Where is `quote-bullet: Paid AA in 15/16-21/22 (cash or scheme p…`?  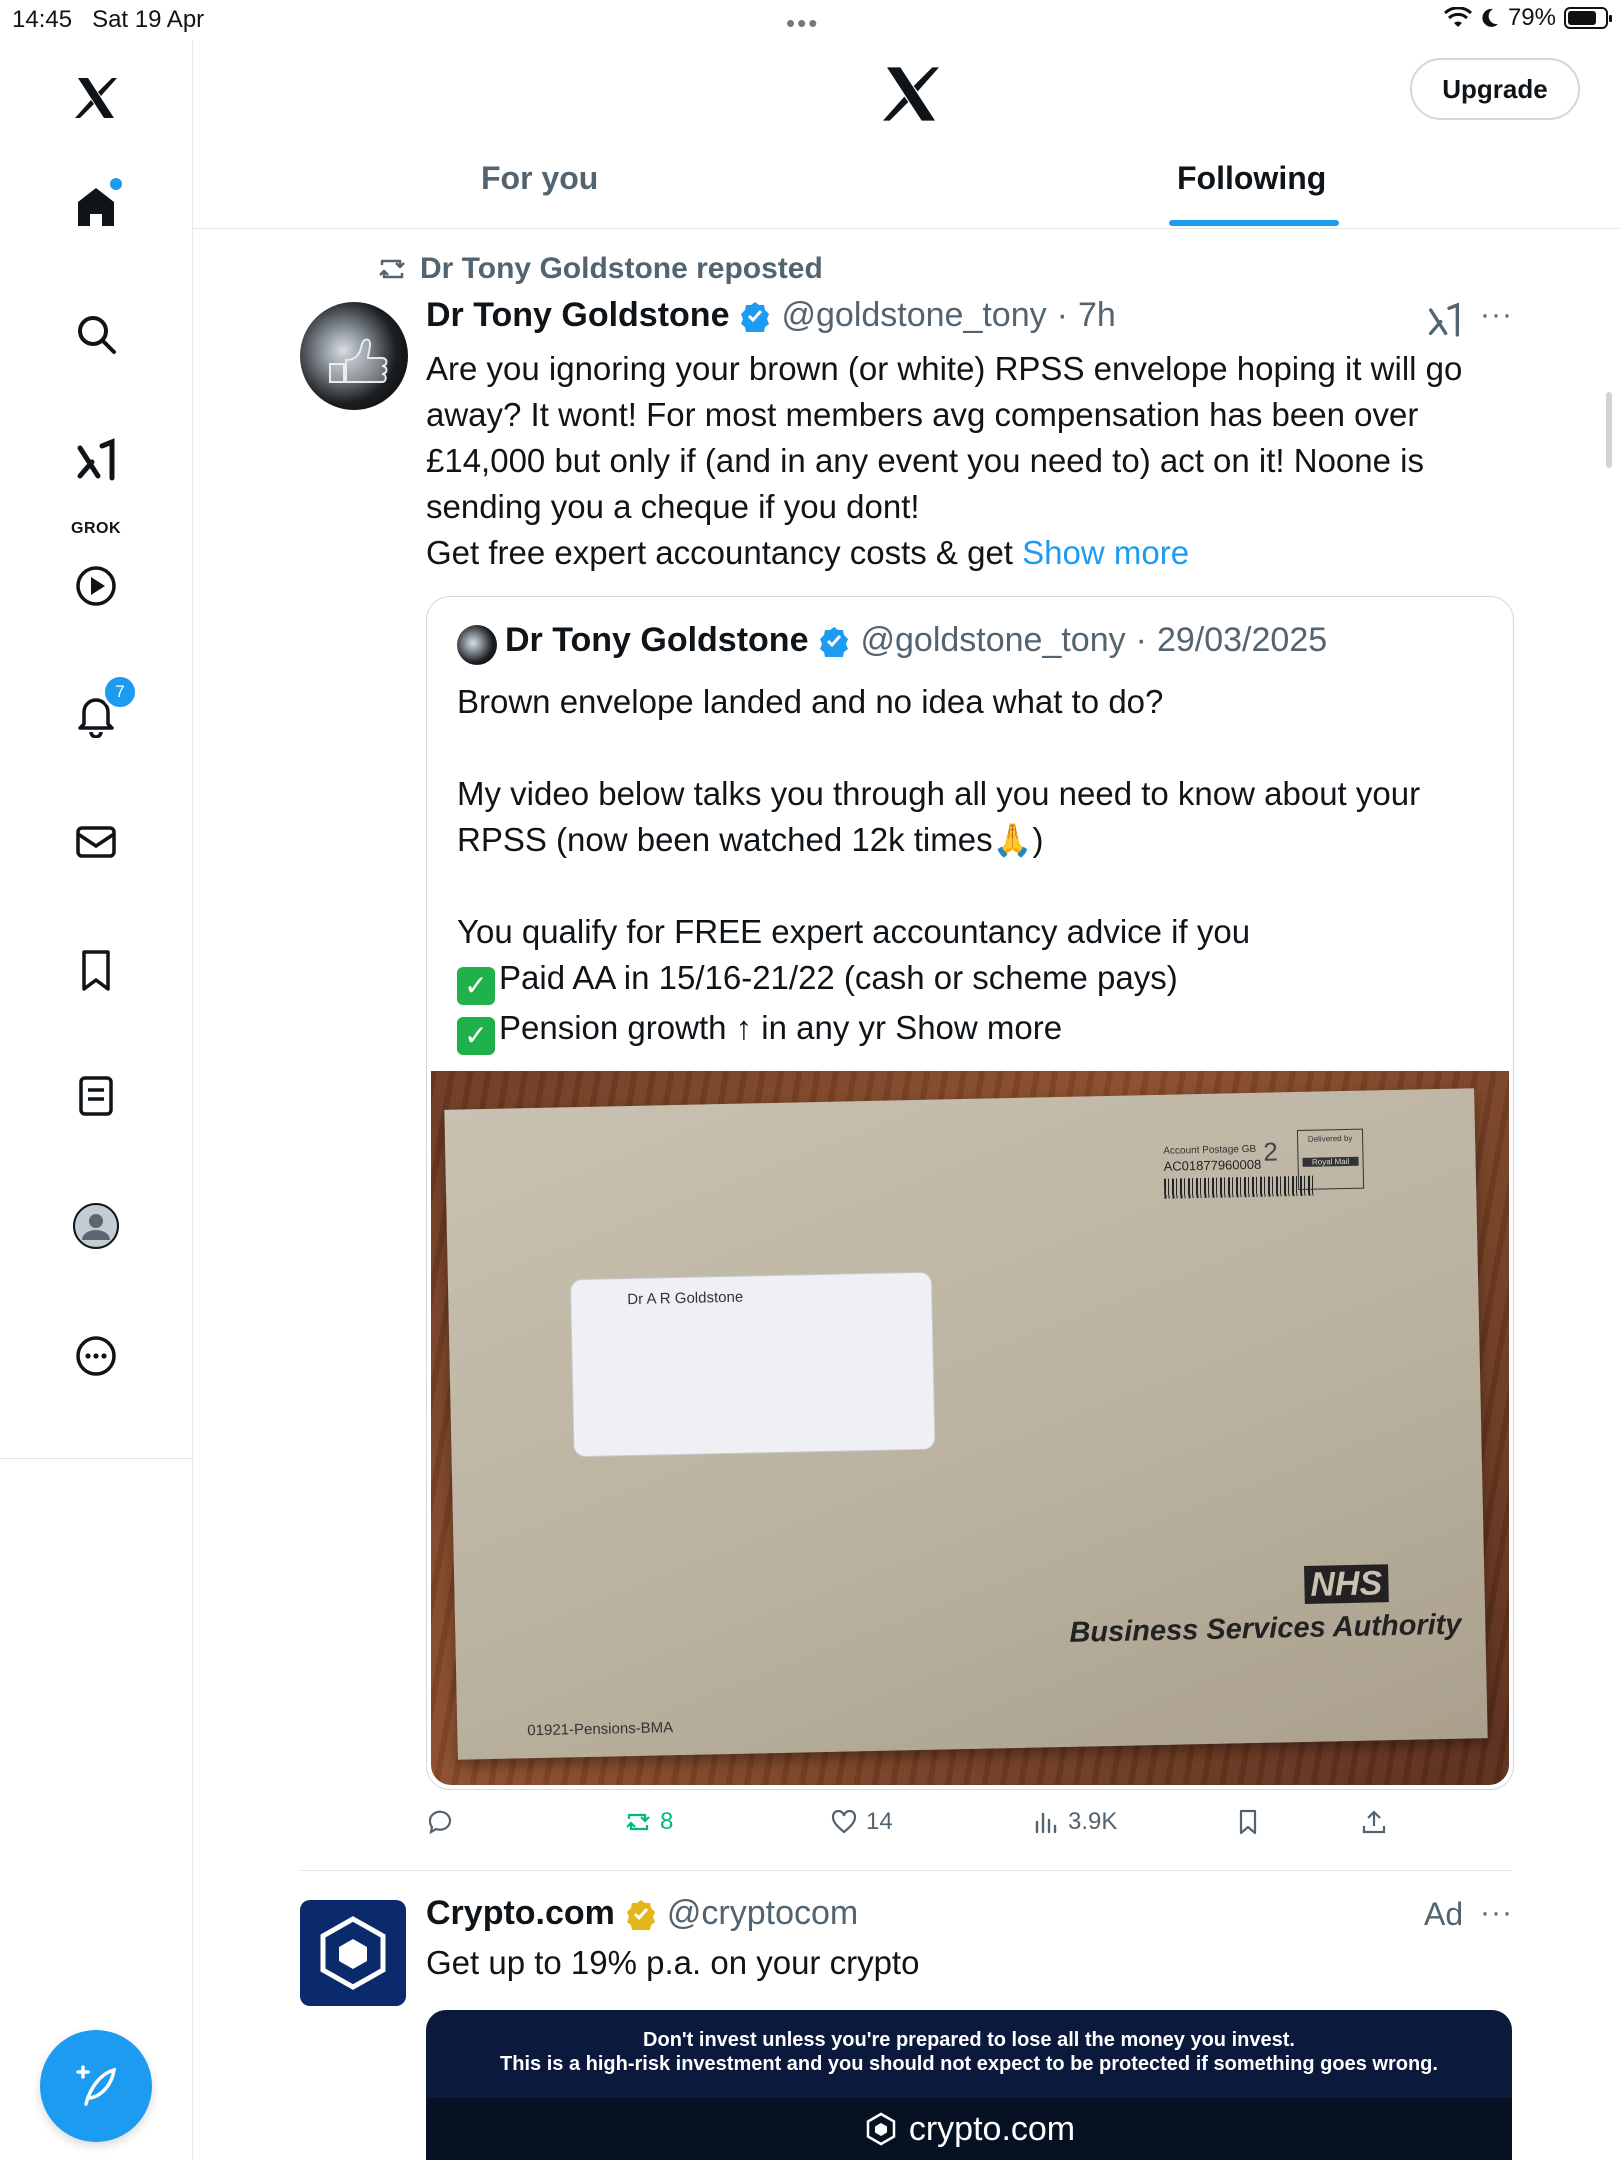
quote-bullet: Paid AA in 15/16-21/22 (cash or scheme p… is located at coordinates (838, 977).